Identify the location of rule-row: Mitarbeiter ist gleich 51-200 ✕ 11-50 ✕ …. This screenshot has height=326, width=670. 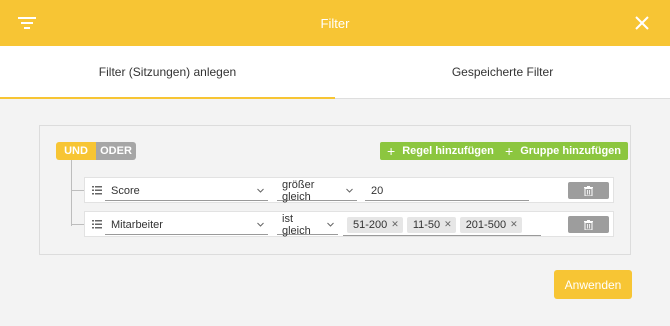
(349, 224).